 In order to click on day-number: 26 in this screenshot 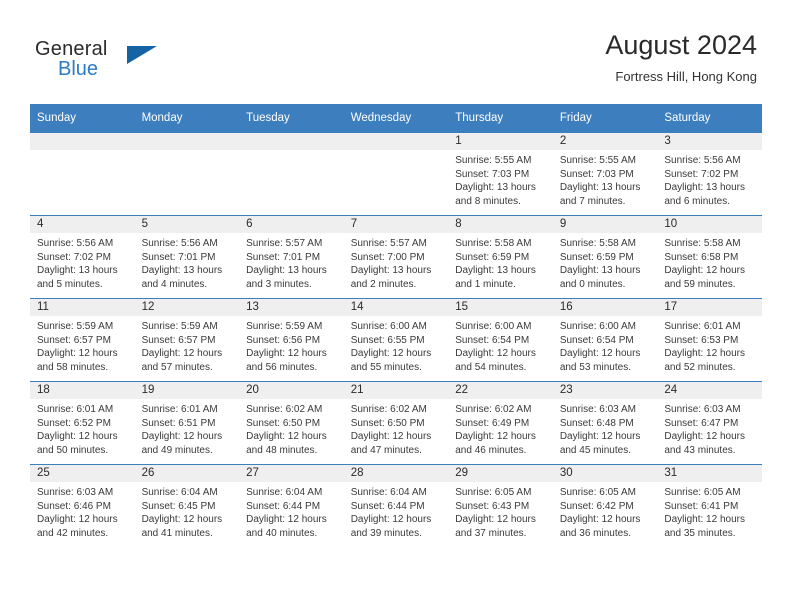, I will do `click(187, 473)`.